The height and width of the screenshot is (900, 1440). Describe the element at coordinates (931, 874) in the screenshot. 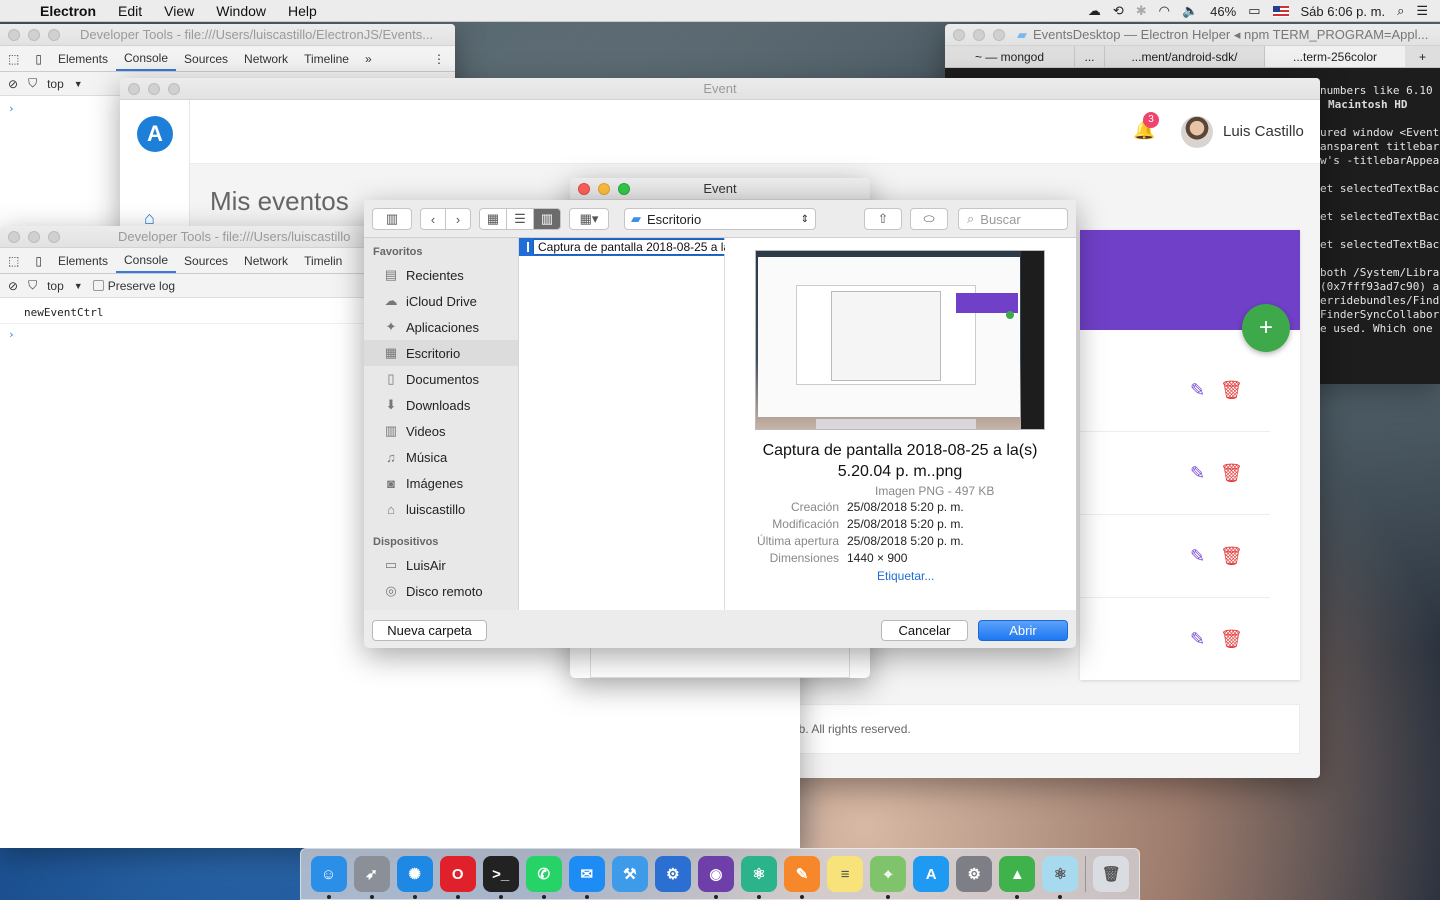

I see `dock-app-store-icon: A` at that location.